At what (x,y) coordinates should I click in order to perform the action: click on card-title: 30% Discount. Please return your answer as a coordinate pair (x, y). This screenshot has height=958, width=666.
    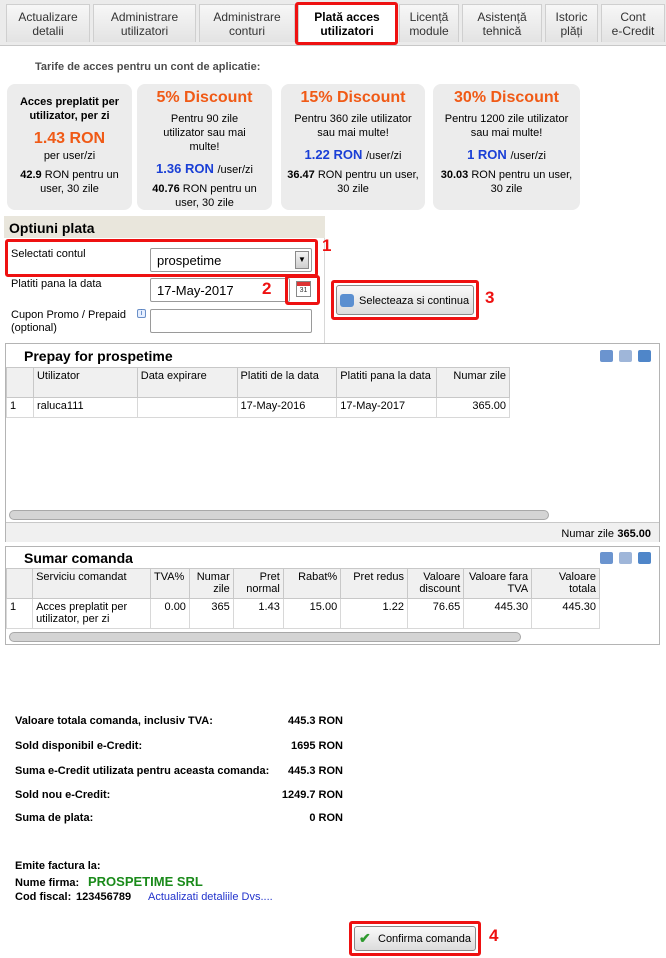
    Looking at the image, I should click on (506, 97).